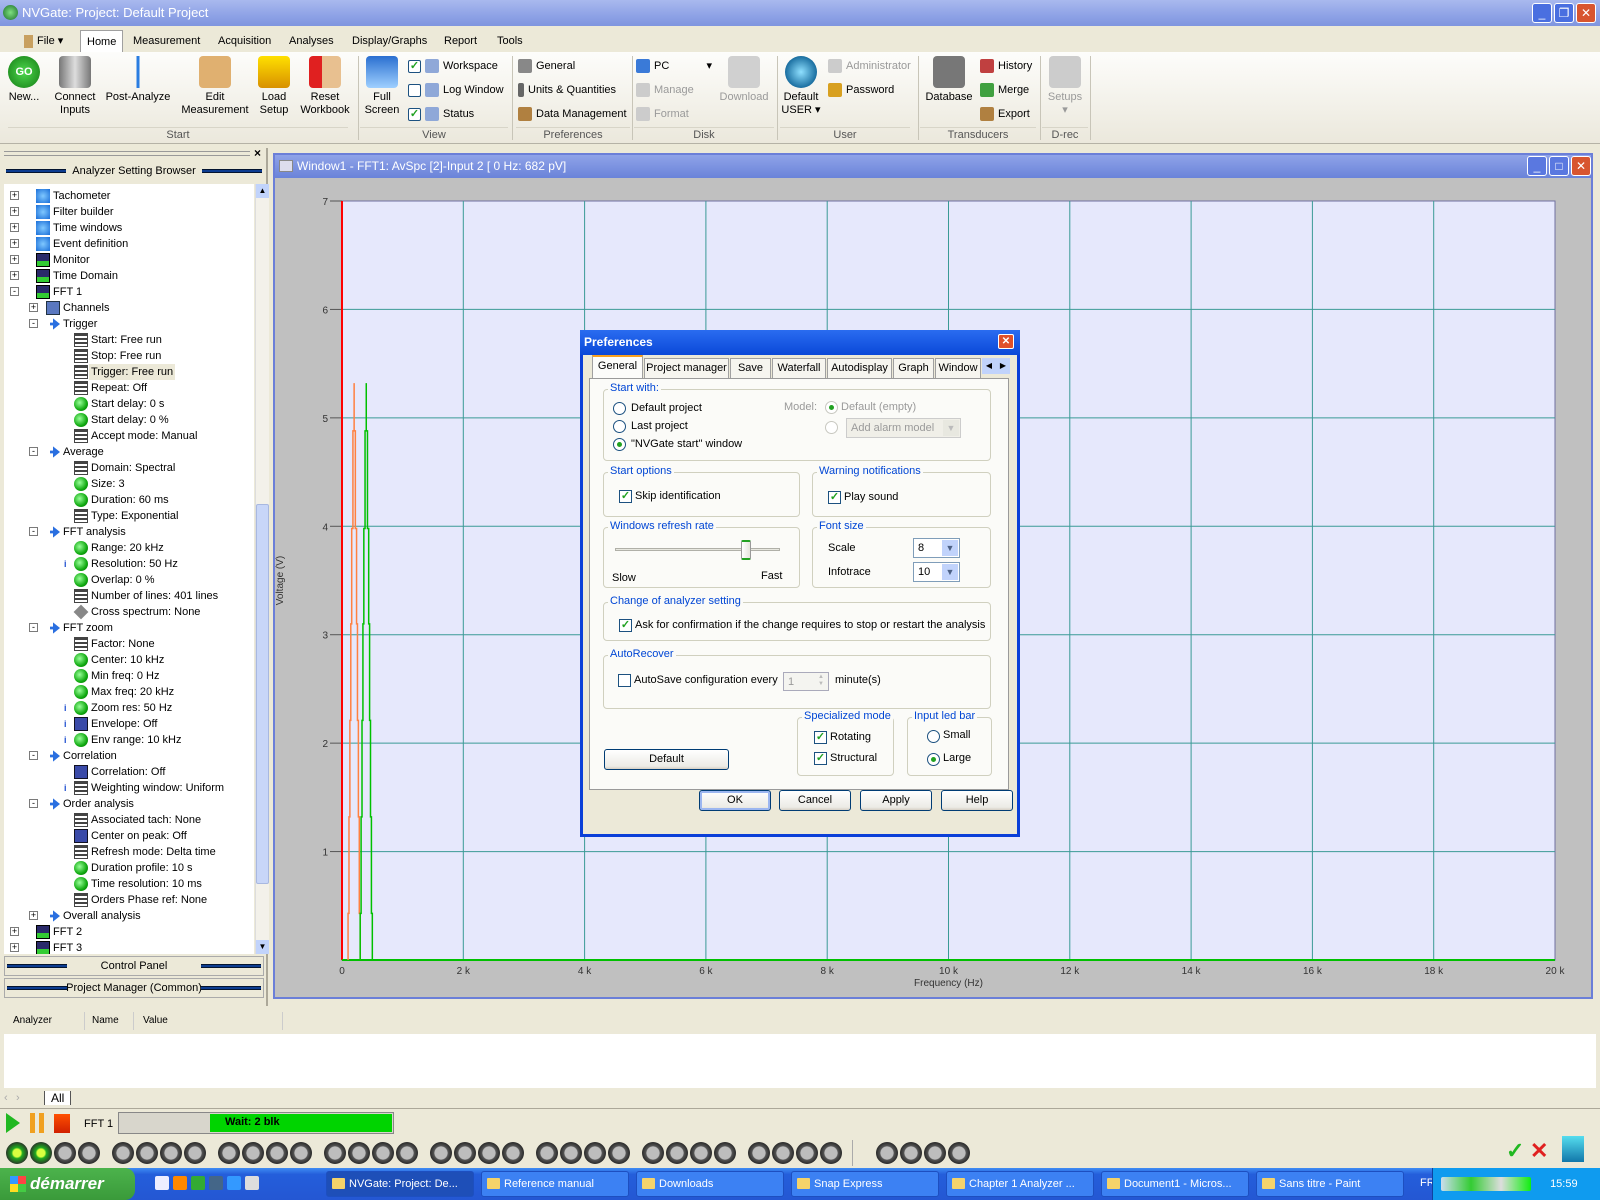 This screenshot has height=1200, width=1600. I want to click on task-paint: Sans titre - Paint, so click(1330, 1184).